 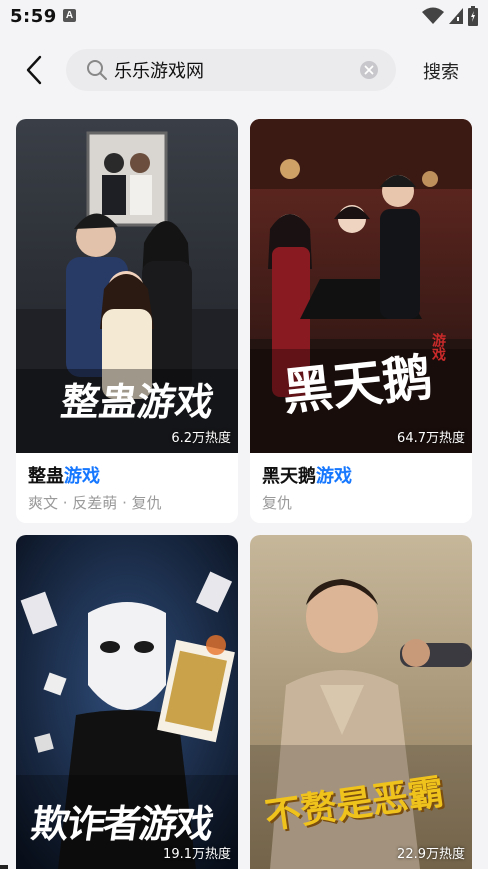 What do you see at coordinates (46, 476) in the screenshot?
I see `title-text: 整蛊` at bounding box center [46, 476].